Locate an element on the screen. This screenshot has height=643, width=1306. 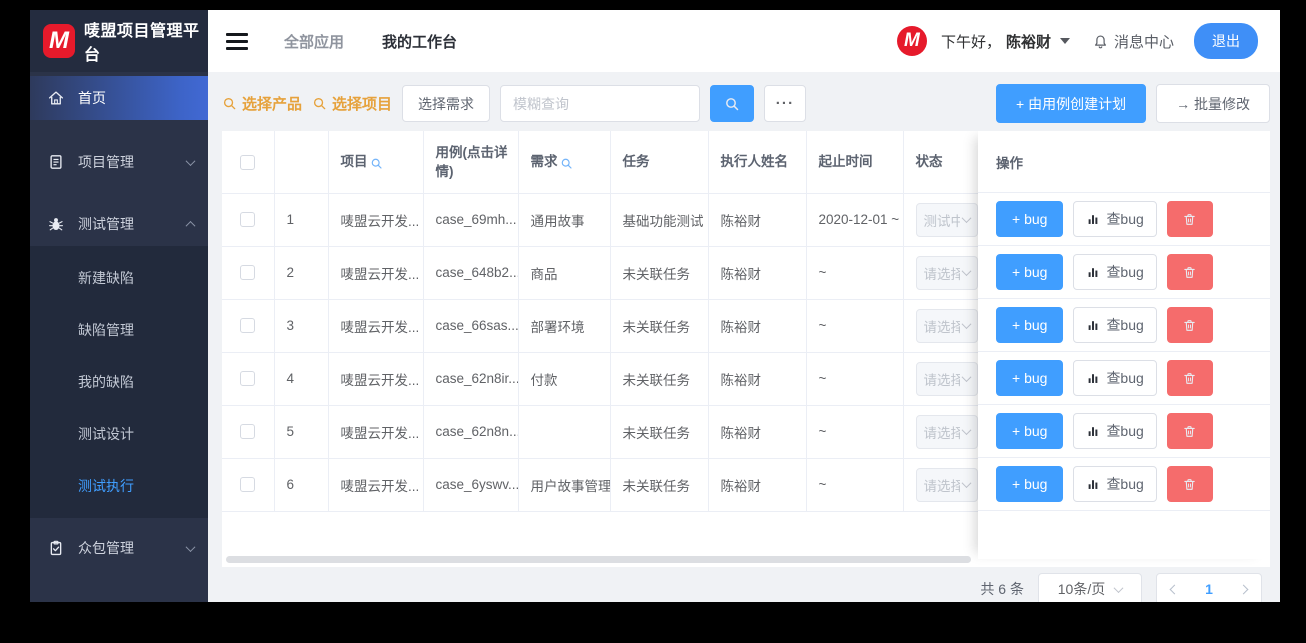
cell-index: 5 is located at coordinates (301, 432).